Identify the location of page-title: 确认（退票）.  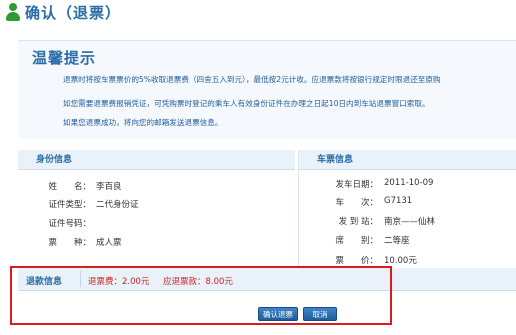
(73, 13).